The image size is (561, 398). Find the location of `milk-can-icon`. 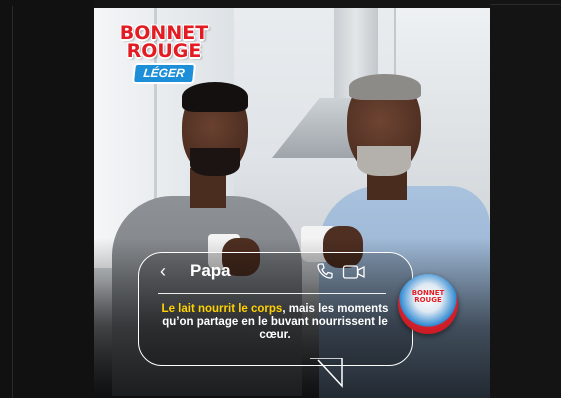

milk-can-icon is located at coordinates (428, 304).